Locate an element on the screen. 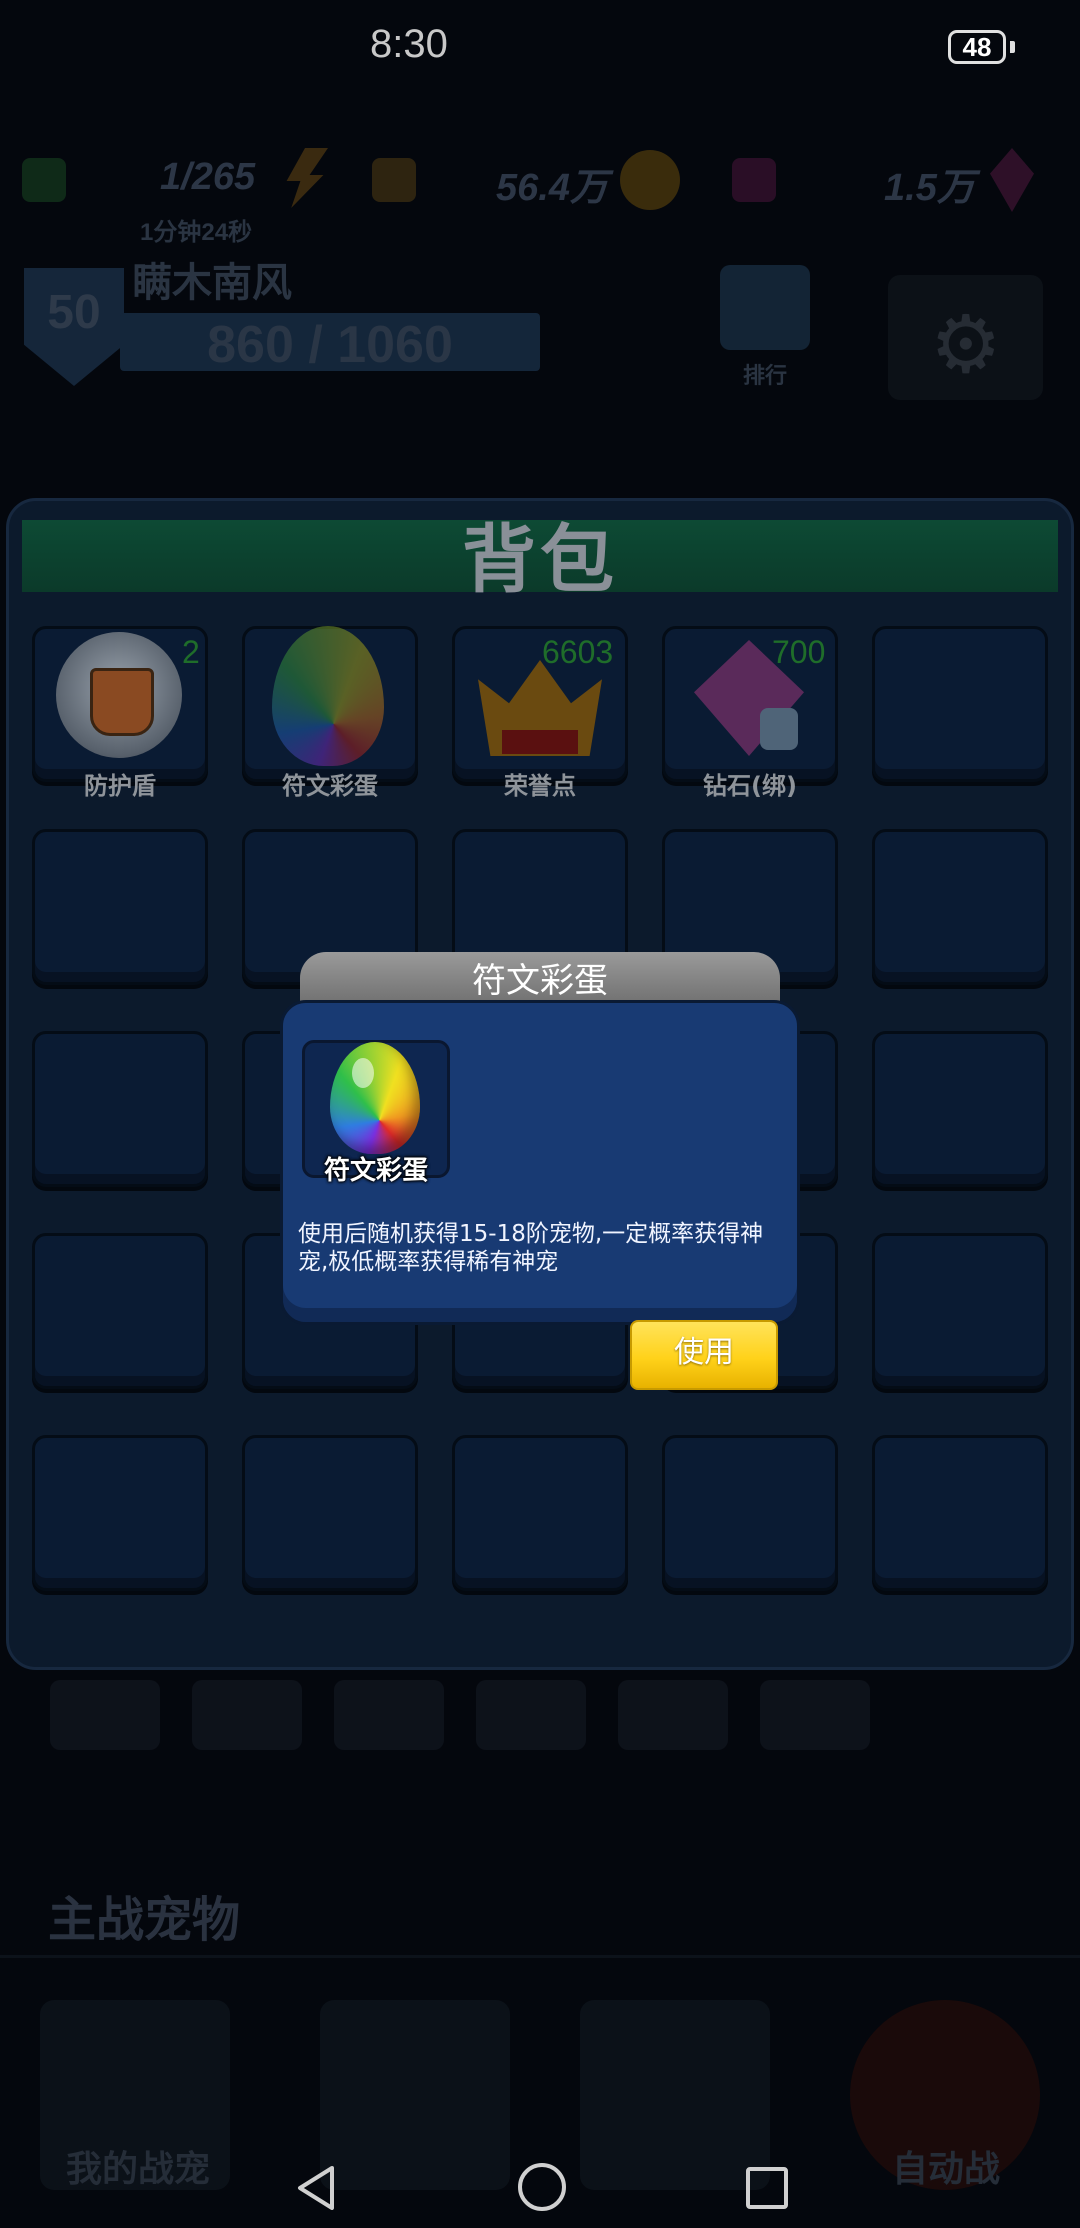  xp-text: 860 / 1060 is located at coordinates (330, 345).